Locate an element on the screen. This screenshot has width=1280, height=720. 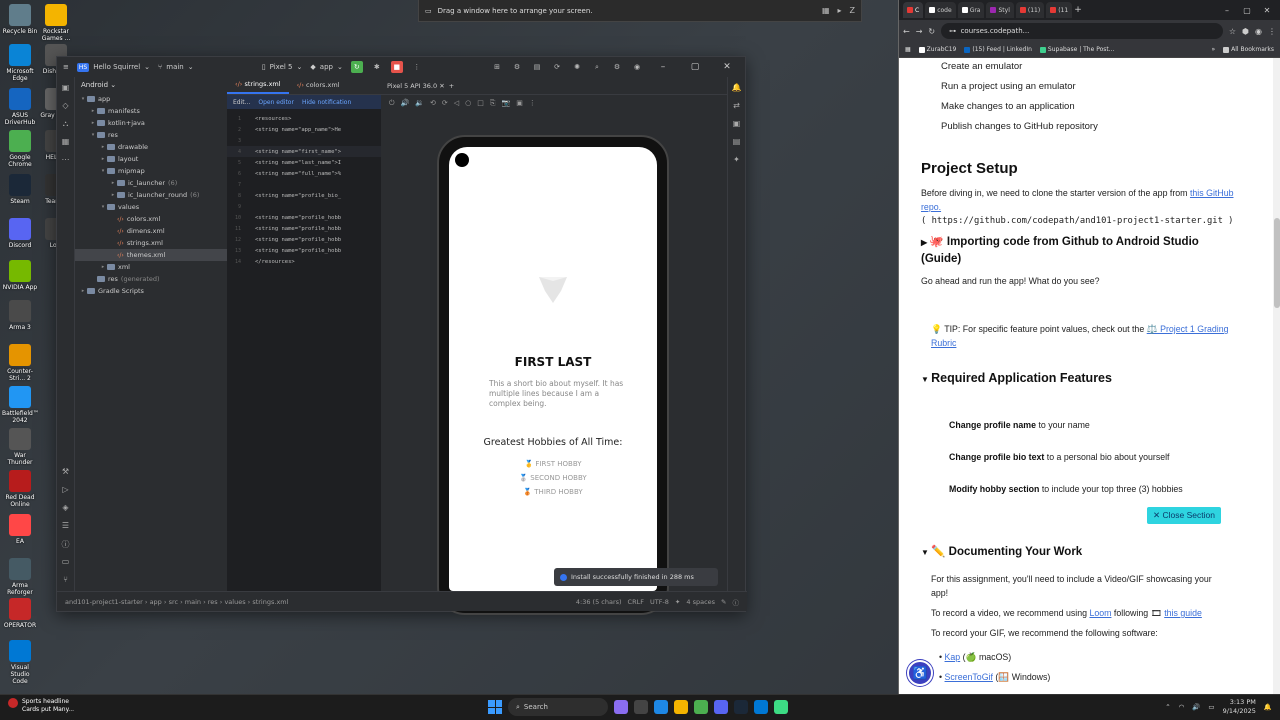
code-line: 3 is located at coordinates (304, 140).